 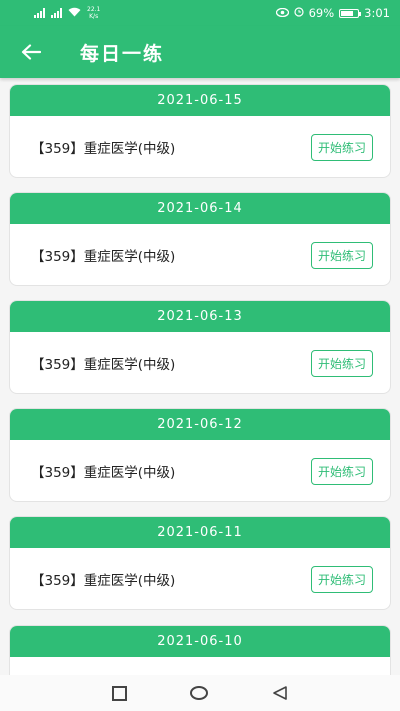 What do you see at coordinates (299, 13) in the screenshot?
I see `alarm-icon` at bounding box center [299, 13].